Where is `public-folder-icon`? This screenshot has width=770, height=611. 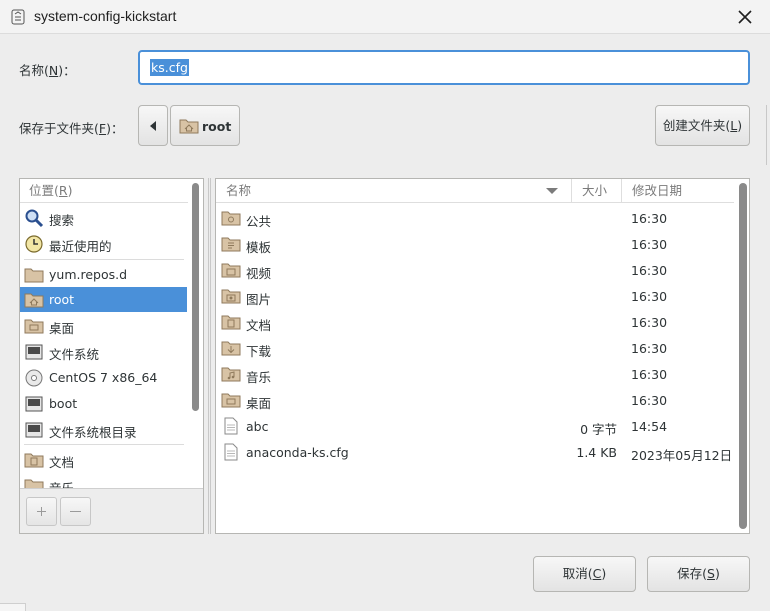 public-folder-icon is located at coordinates (231, 218).